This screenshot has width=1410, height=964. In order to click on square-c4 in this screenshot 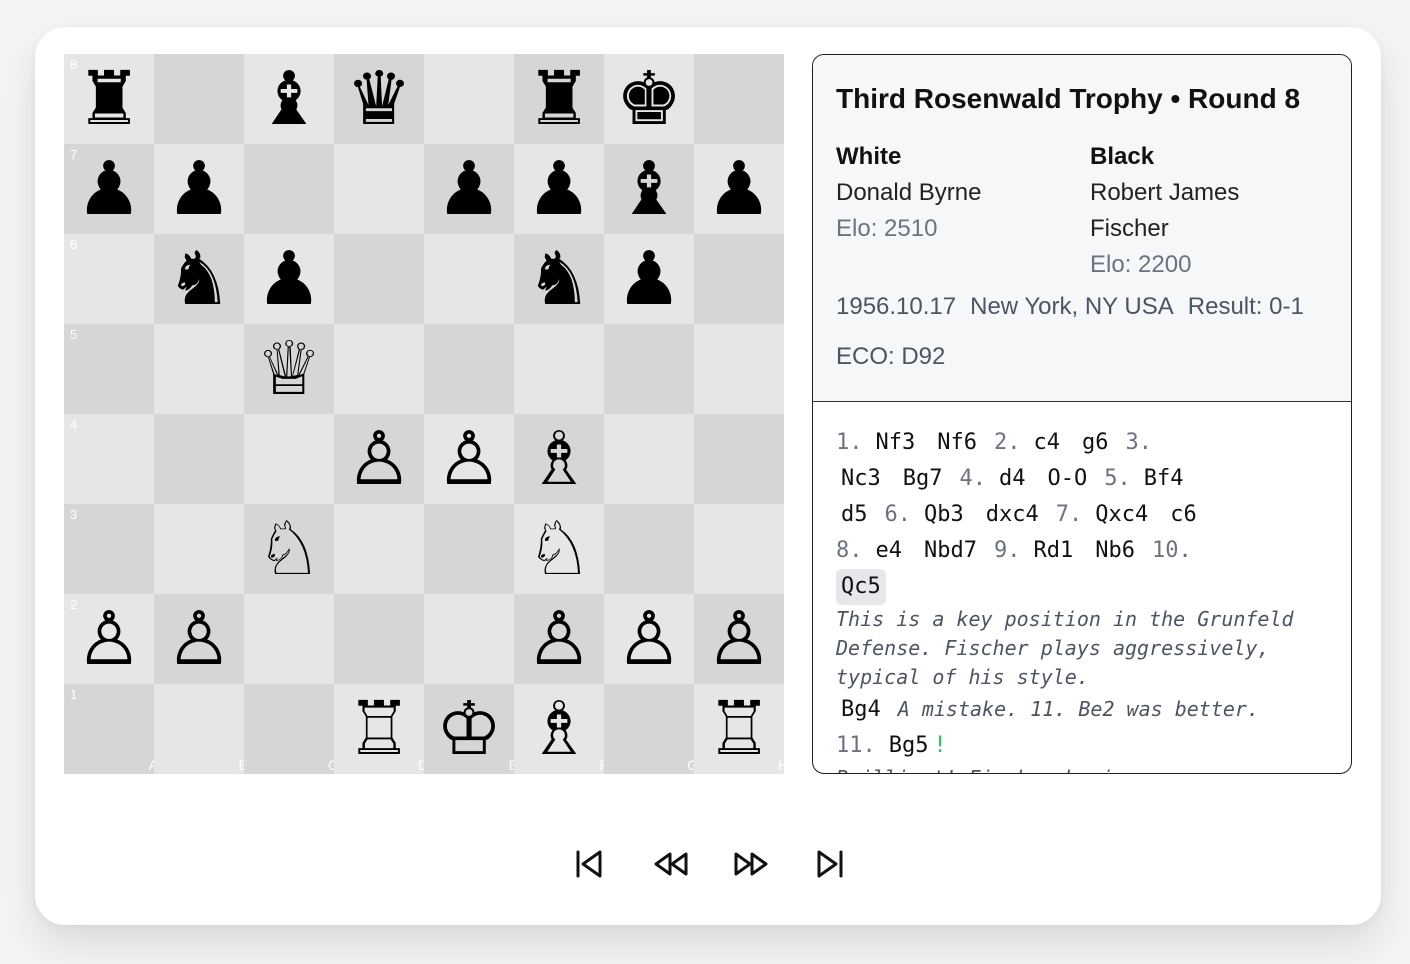, I will do `click(289, 459)`.